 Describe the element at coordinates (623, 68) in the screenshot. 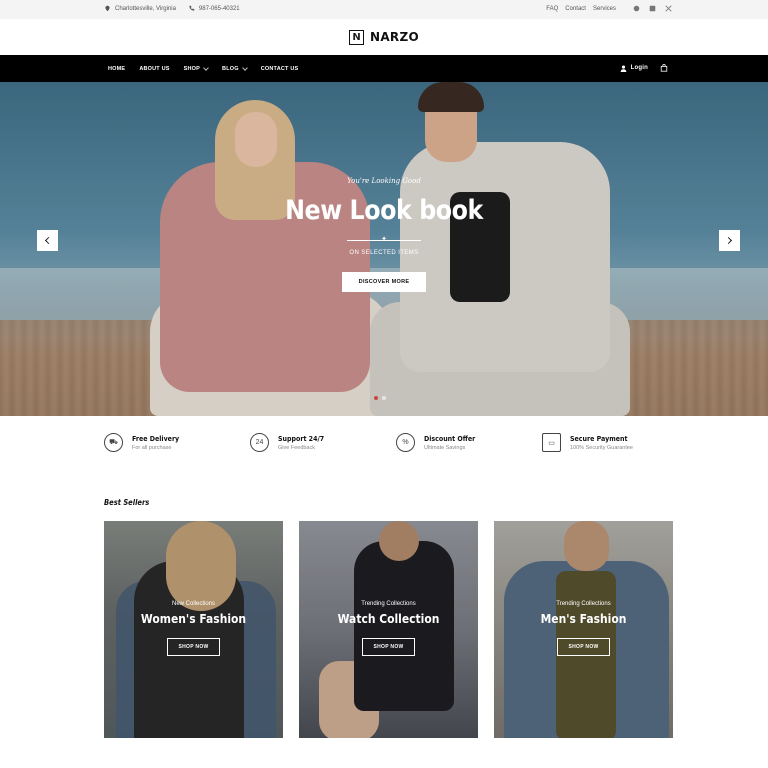

I see `user-icon` at that location.